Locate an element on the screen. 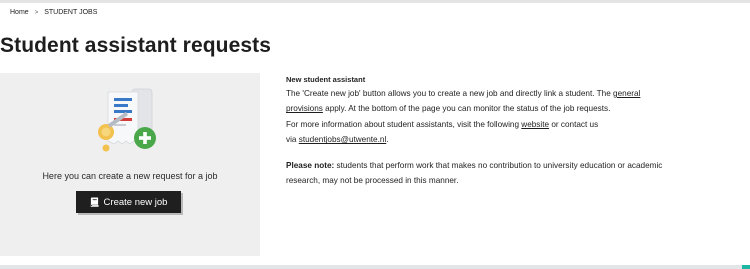 Image resolution: width=750 pixels, height=269 pixels. breadcrumb: Home > STUDENT JOBS is located at coordinates (53, 12).